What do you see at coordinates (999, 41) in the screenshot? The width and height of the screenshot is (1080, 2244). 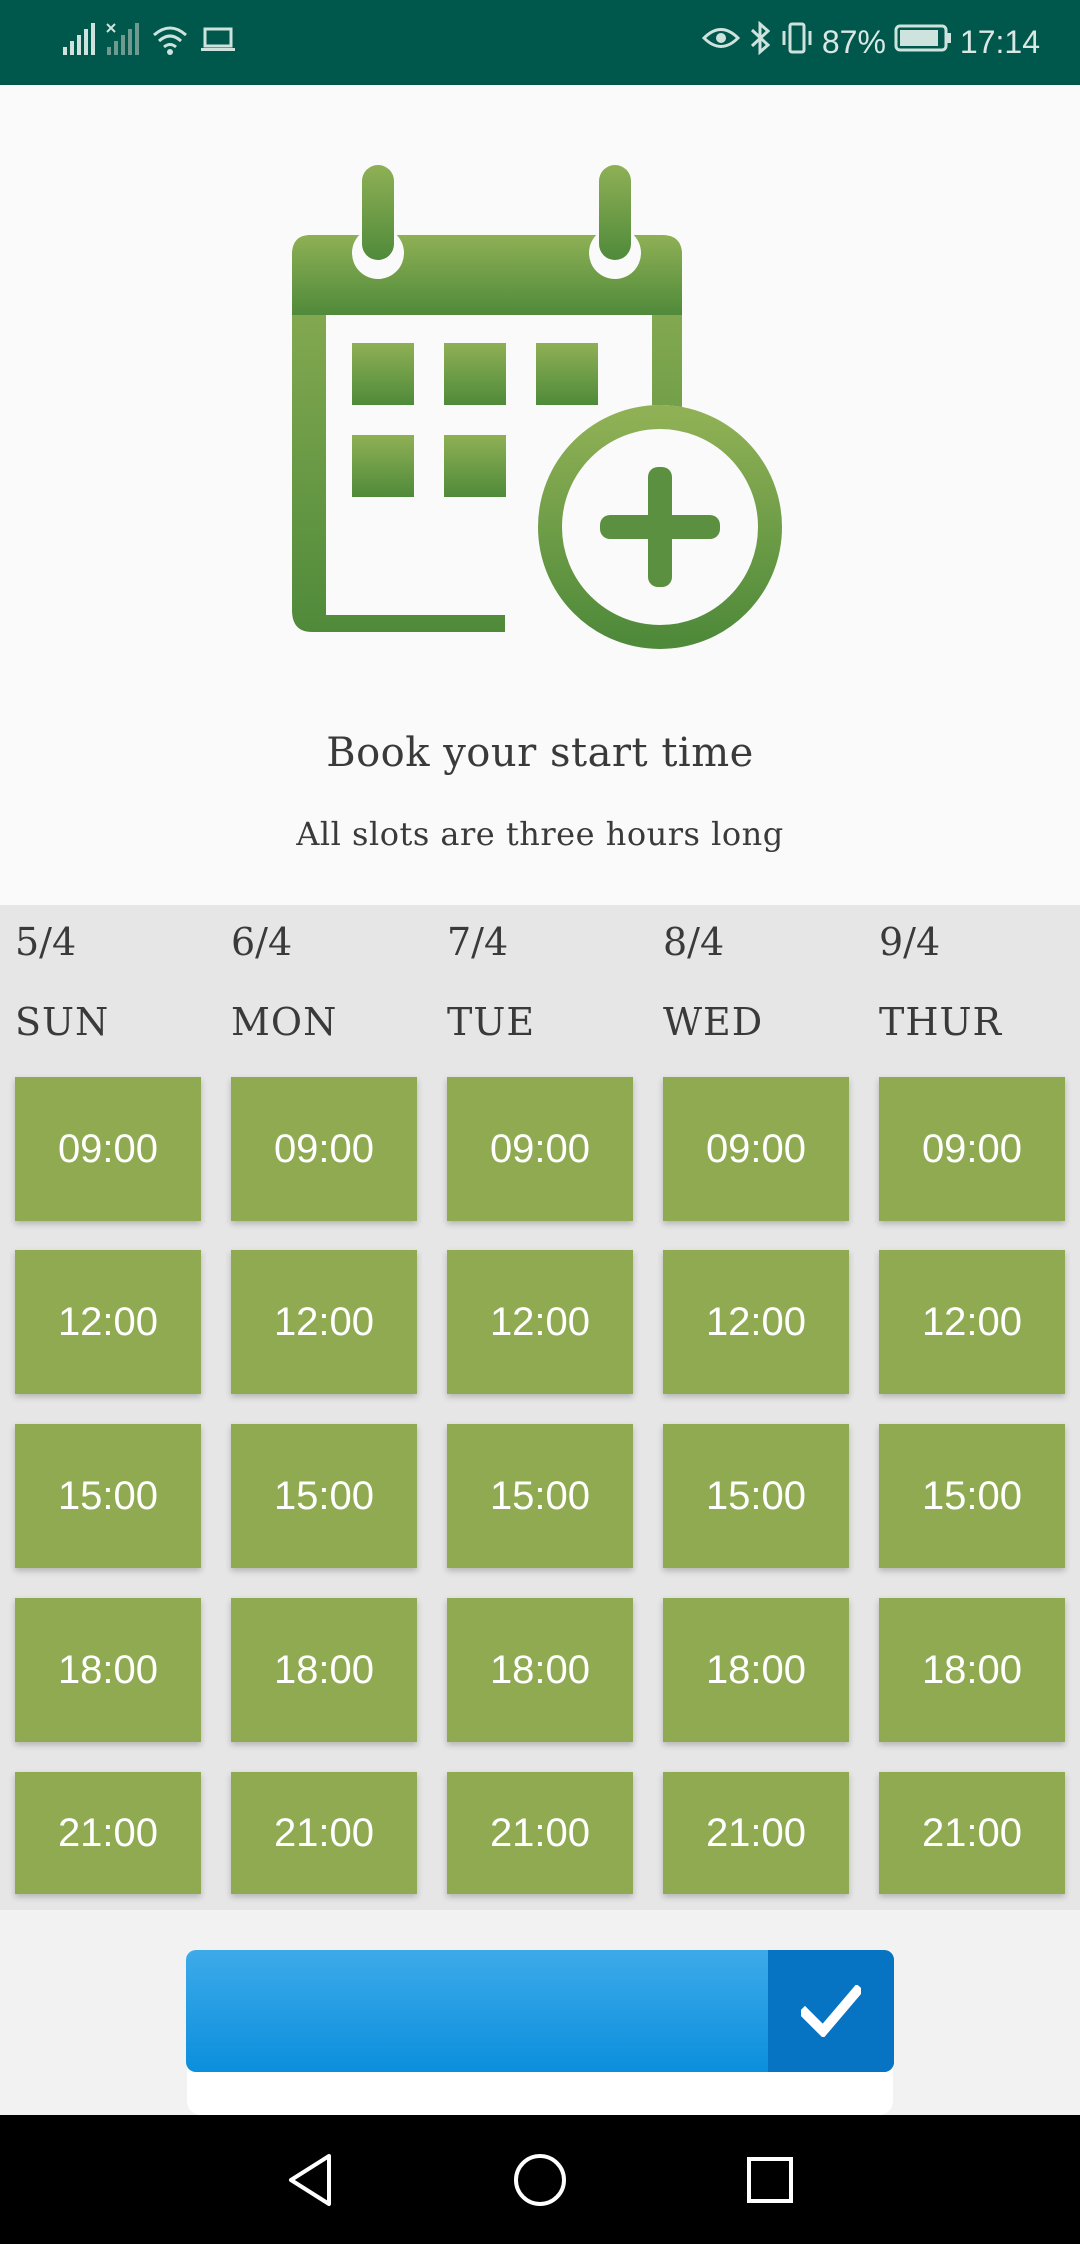 I see `clock-time: 17:14` at bounding box center [999, 41].